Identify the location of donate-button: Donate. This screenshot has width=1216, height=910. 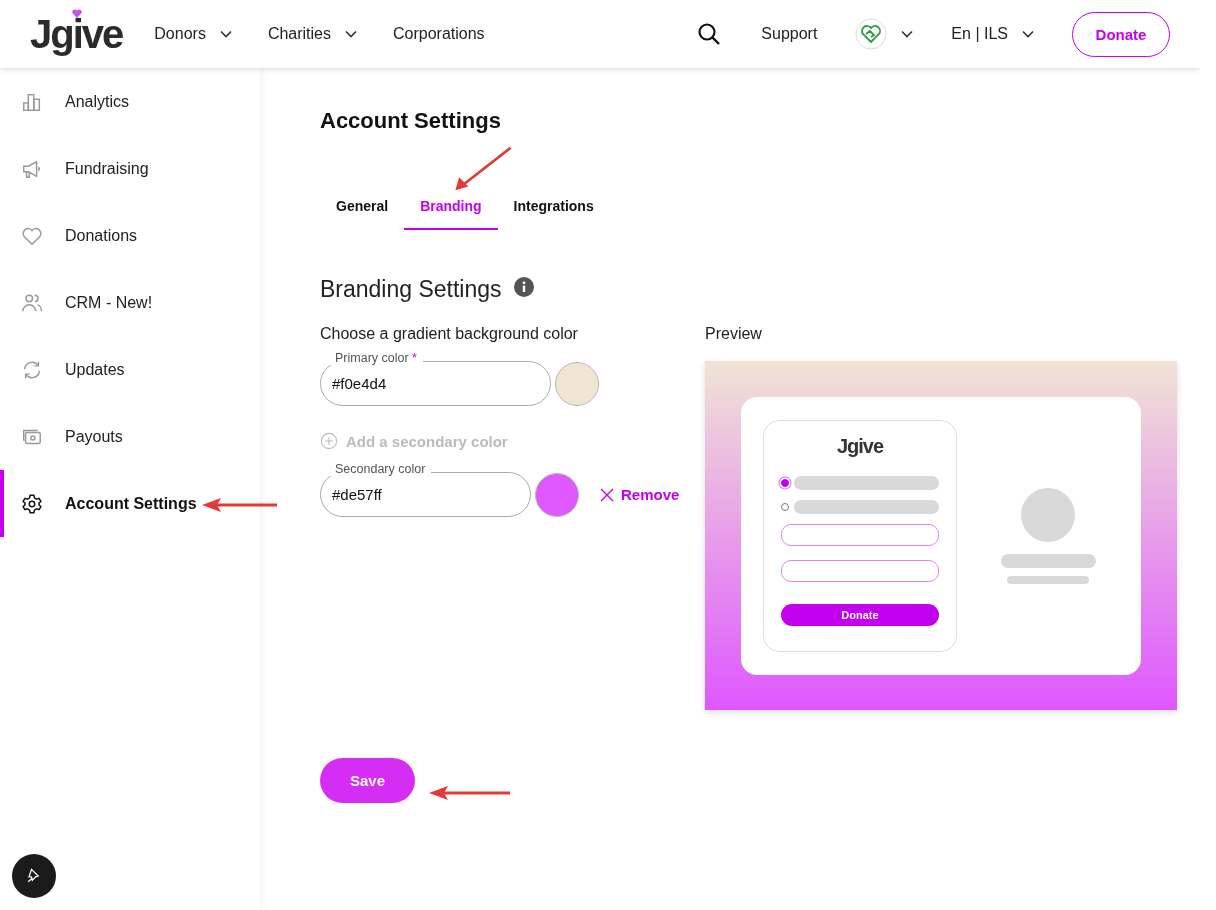
(1121, 34).